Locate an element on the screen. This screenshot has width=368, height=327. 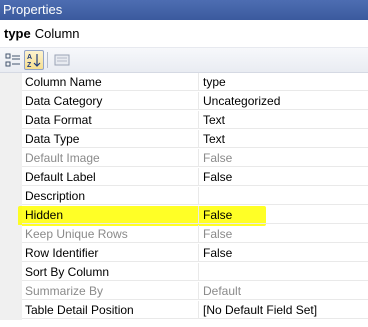
property-row: Keep Unique Rows False is located at coordinates (184, 234).